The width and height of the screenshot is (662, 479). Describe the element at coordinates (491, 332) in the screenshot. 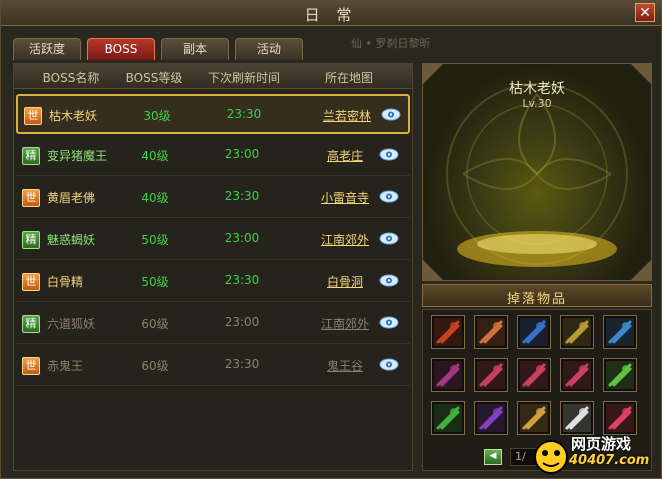

I see `halberd-weapon-icon` at that location.